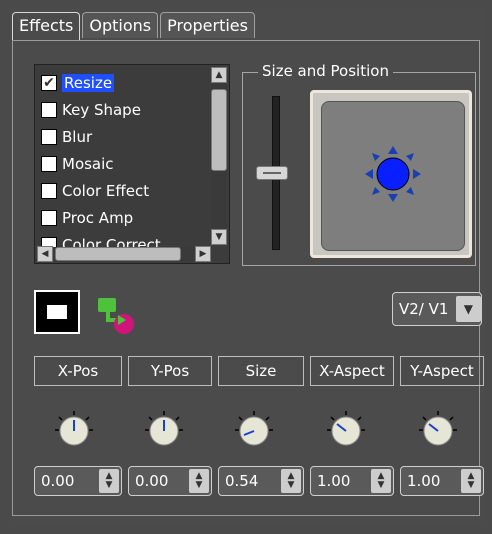 Image resolution: width=492 pixels, height=534 pixels. I want to click on horizontal-scroll-thumb, so click(118, 254).